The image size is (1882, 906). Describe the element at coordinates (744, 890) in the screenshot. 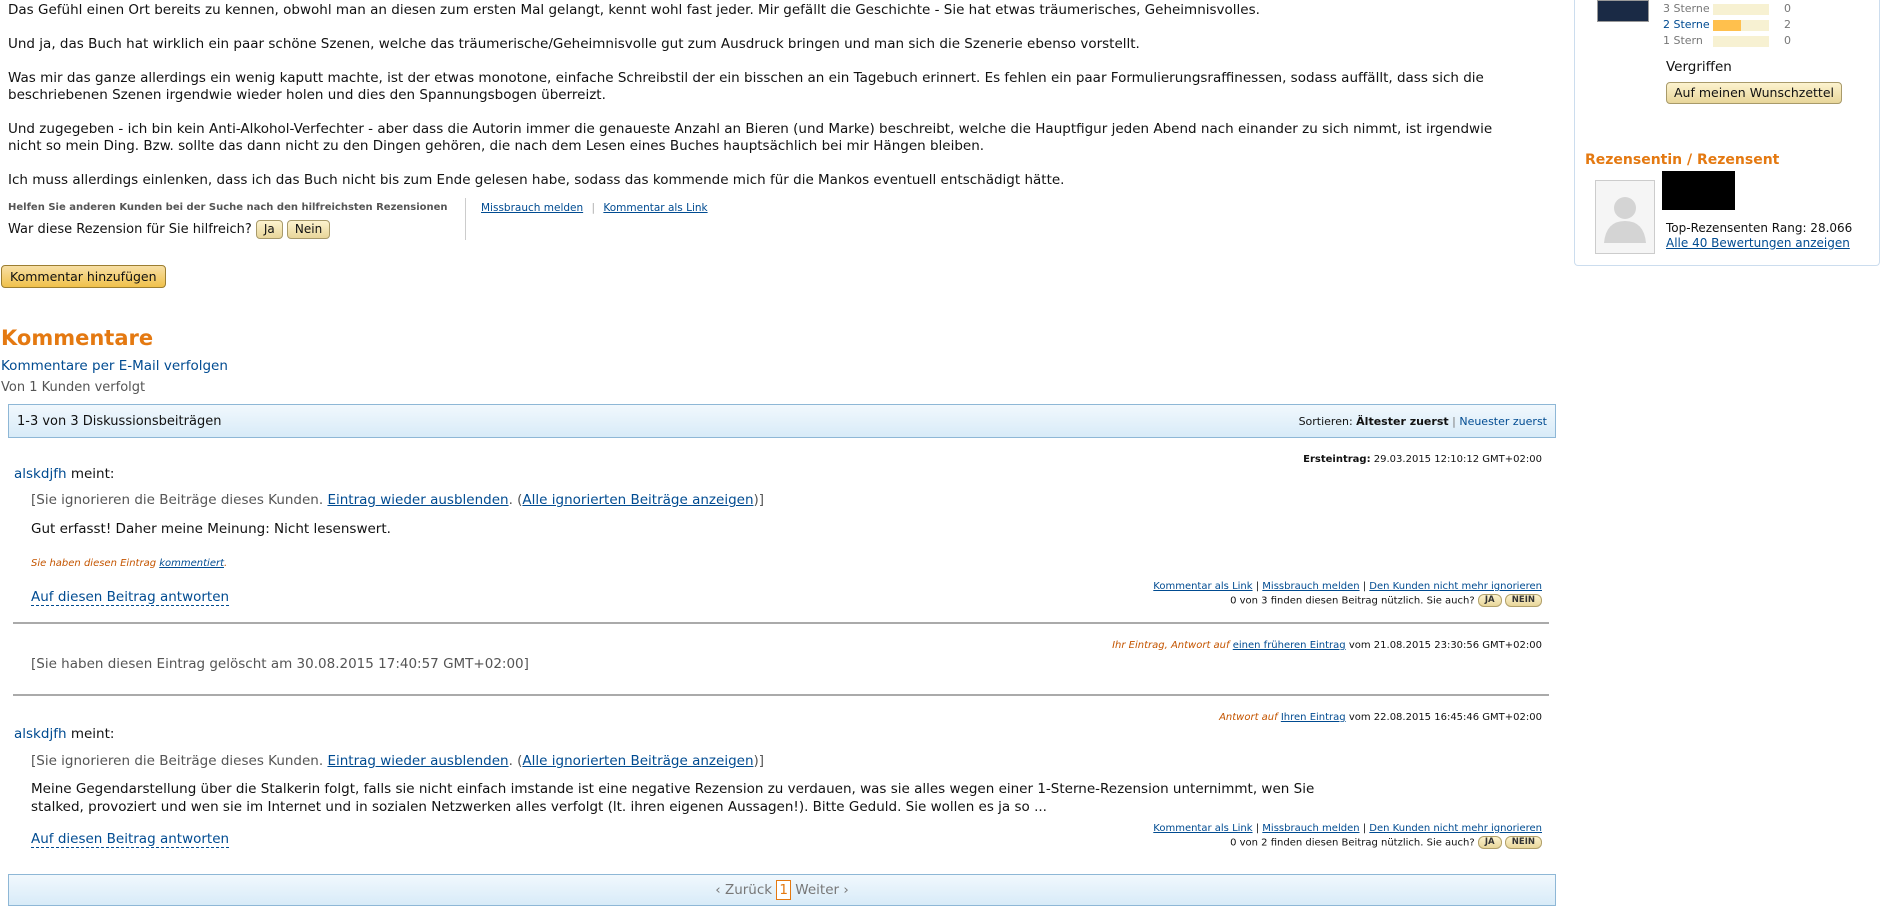

I see `pager-prev: ‹ Zurück` at that location.